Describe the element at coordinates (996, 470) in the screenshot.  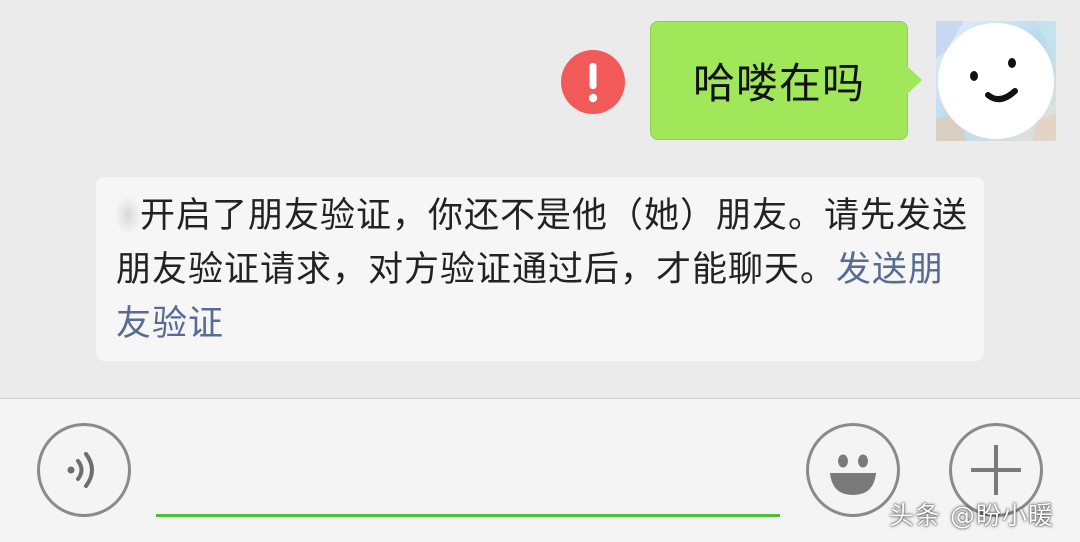
I see `plus-icon` at that location.